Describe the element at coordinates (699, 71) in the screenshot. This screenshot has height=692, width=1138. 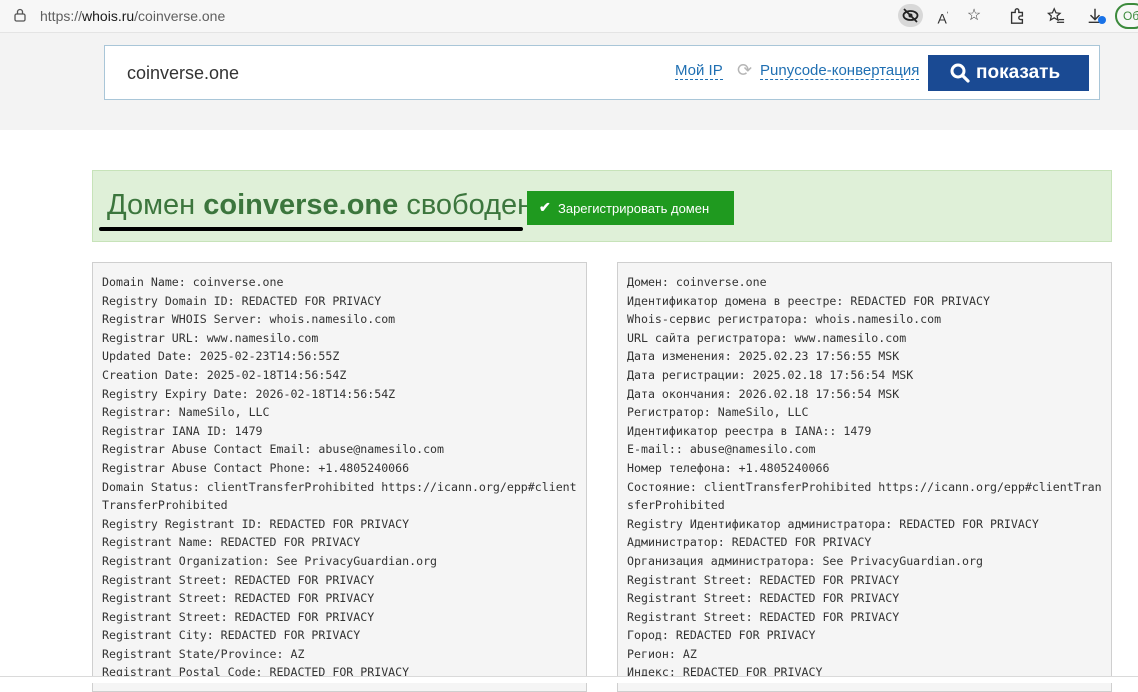
I see `my-ip-link: Мой IP` at that location.